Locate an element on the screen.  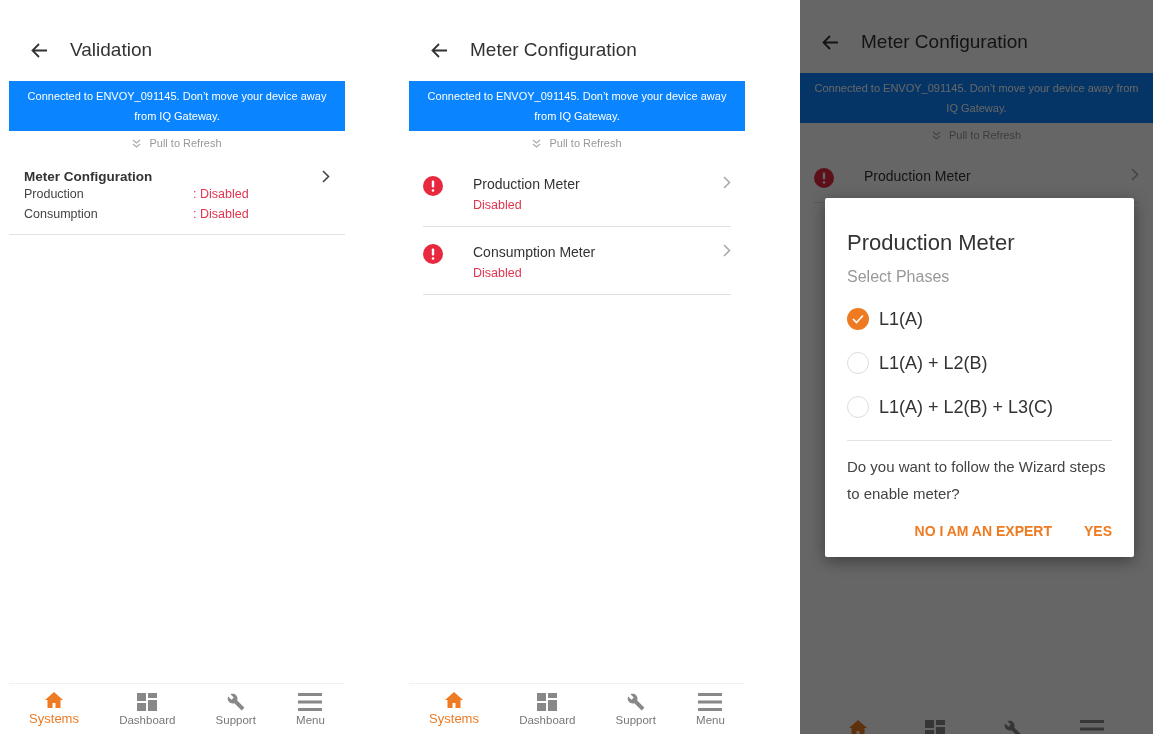
phase-option: L1(A) + L2(B) + L3(C) is located at coordinates (979, 407).